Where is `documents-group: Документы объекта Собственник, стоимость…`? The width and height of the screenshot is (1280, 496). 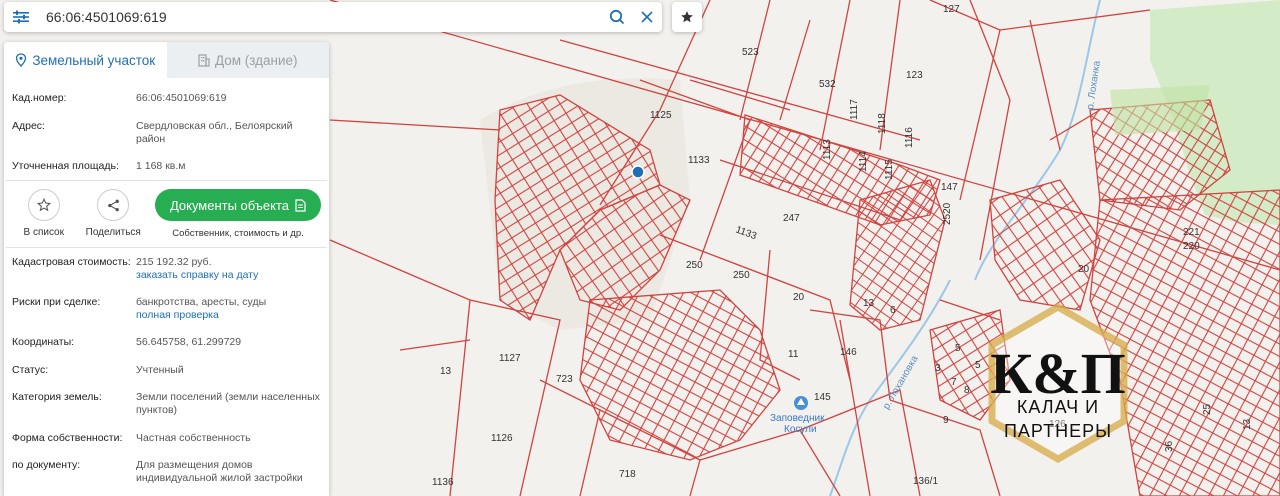
documents-group: Документы объекта Собственник, стоимость… is located at coordinates (238, 216).